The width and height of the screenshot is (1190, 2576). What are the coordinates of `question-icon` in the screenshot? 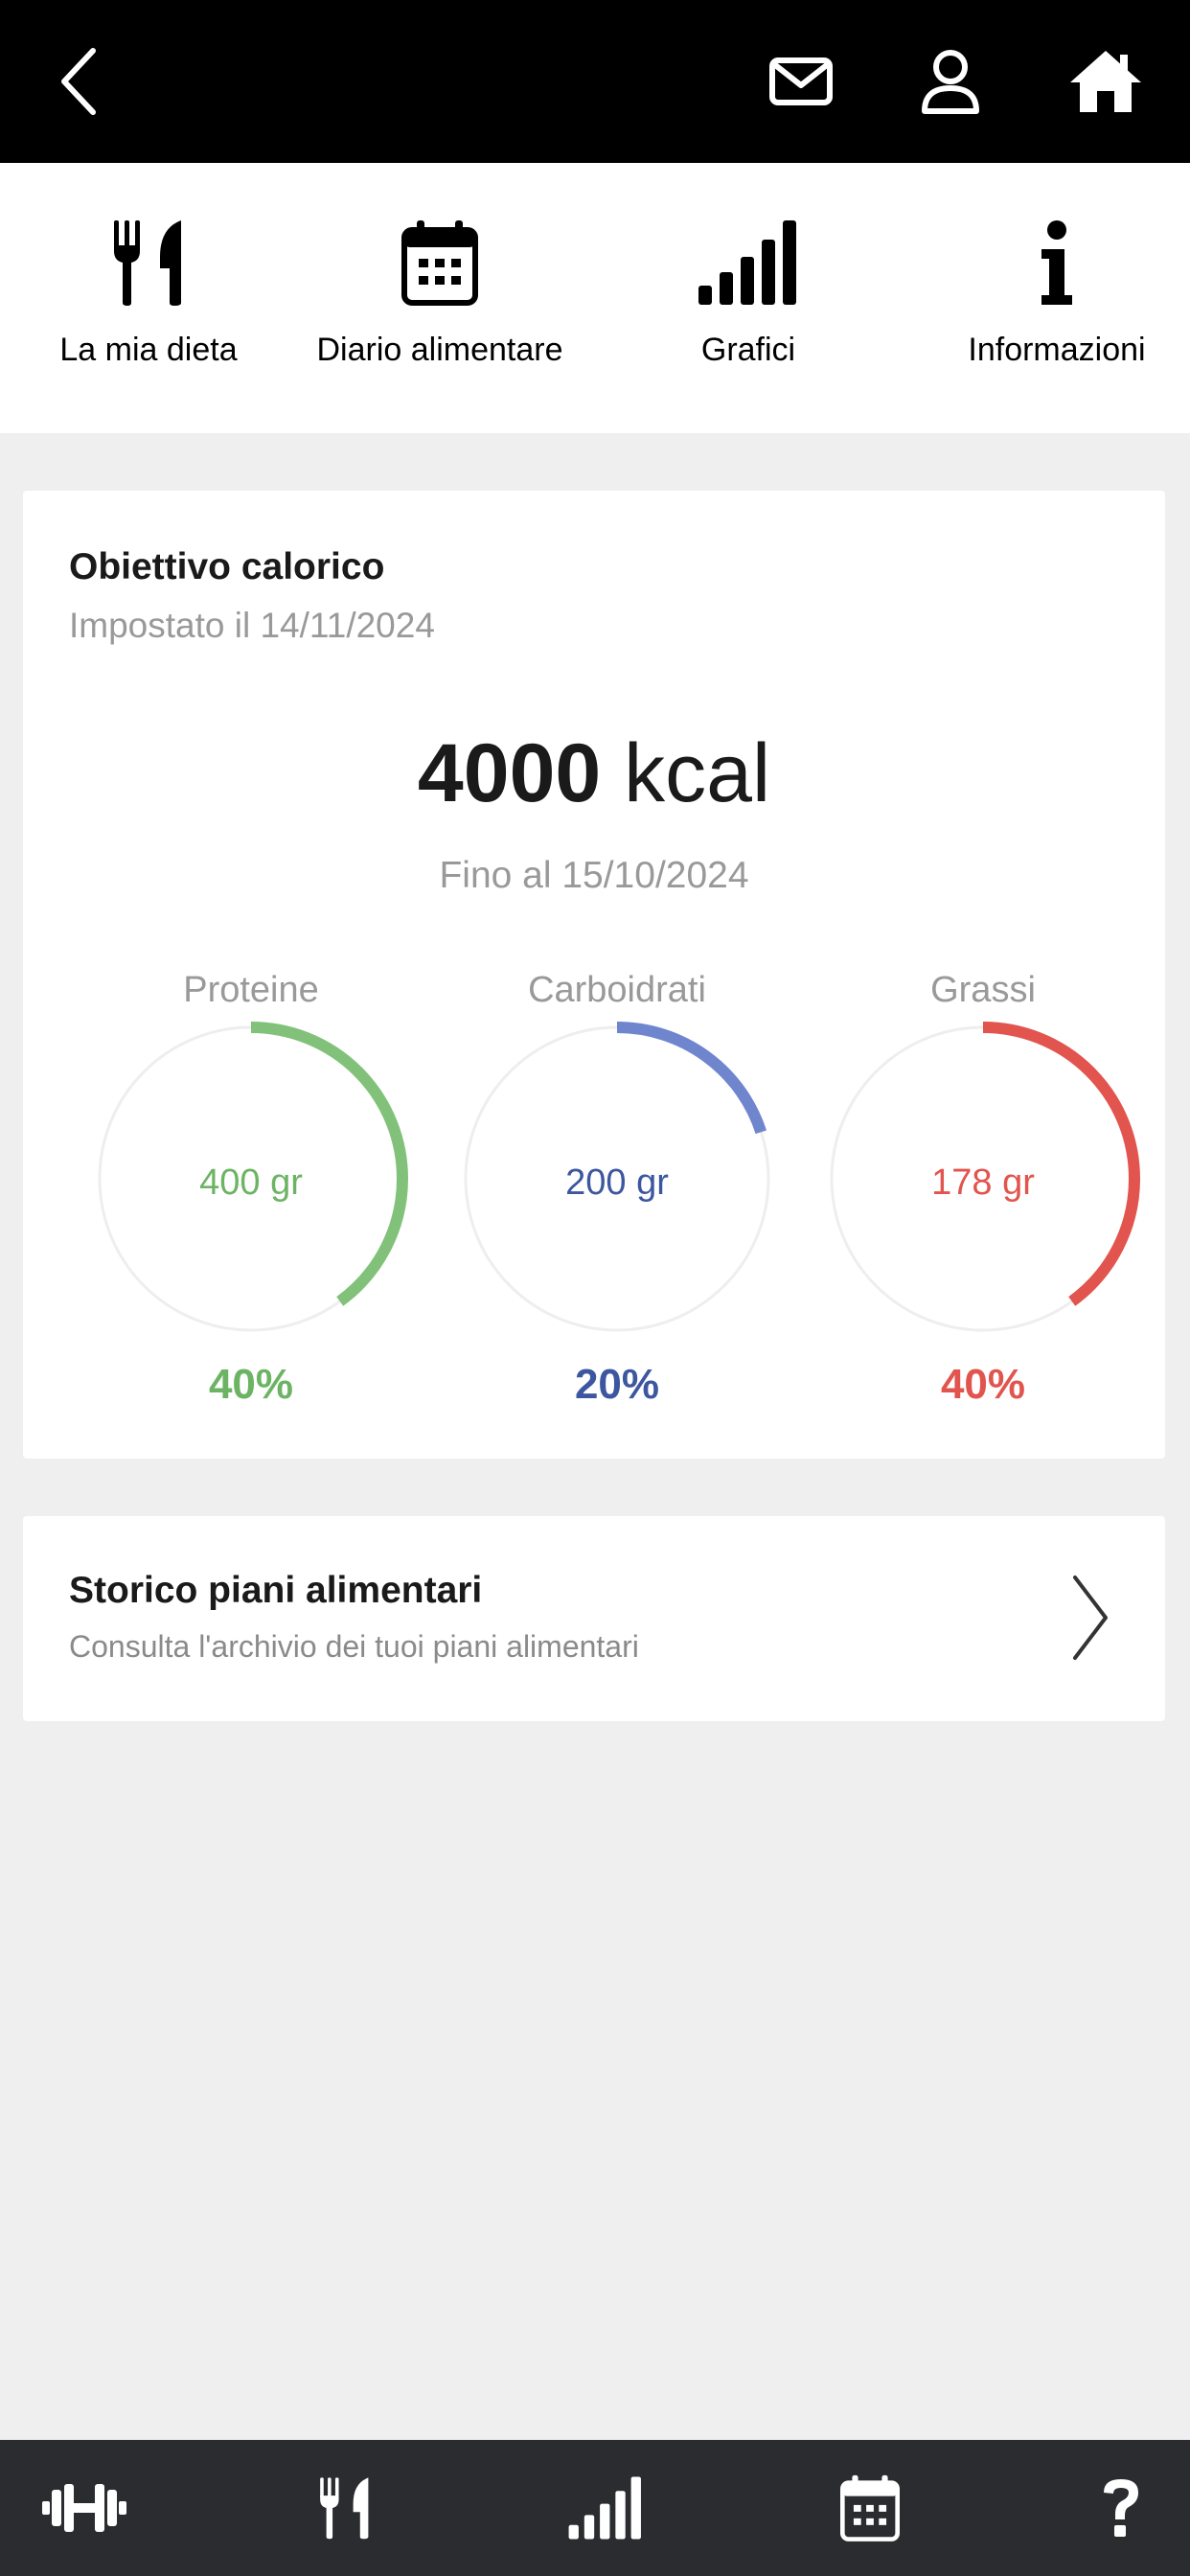 It's located at (1121, 2508).